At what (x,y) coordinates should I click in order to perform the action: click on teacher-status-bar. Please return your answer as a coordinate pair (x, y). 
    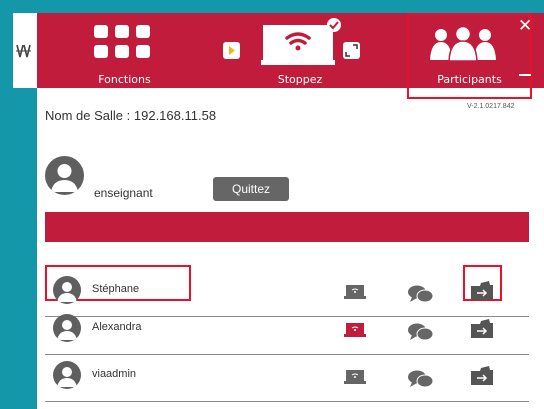
    Looking at the image, I should click on (287, 227).